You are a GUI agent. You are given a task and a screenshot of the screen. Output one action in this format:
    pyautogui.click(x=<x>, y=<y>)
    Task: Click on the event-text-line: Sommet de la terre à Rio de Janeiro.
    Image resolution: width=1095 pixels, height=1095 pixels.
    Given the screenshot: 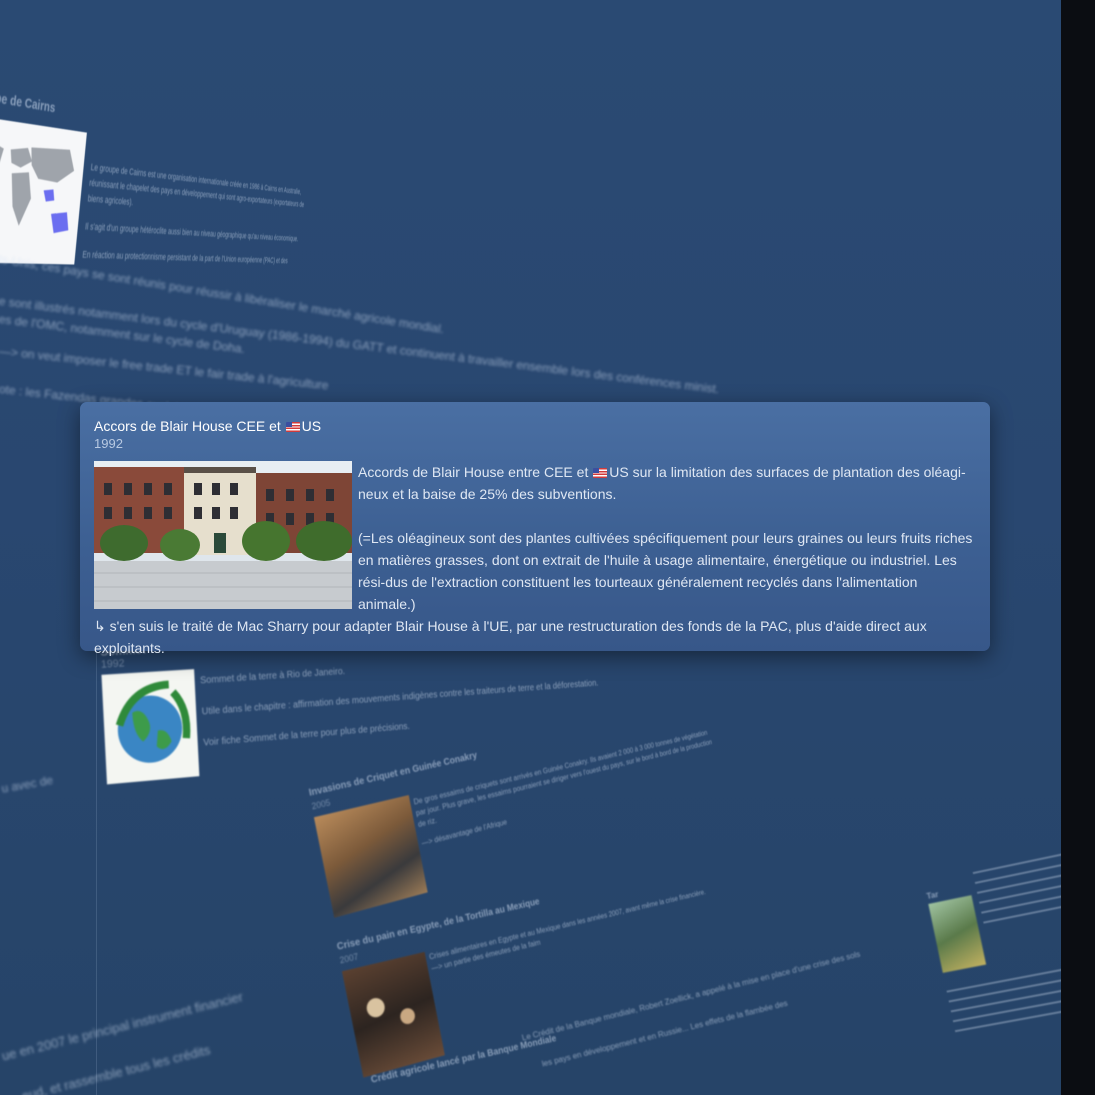 What is the action you would take?
    pyautogui.click(x=272, y=676)
    